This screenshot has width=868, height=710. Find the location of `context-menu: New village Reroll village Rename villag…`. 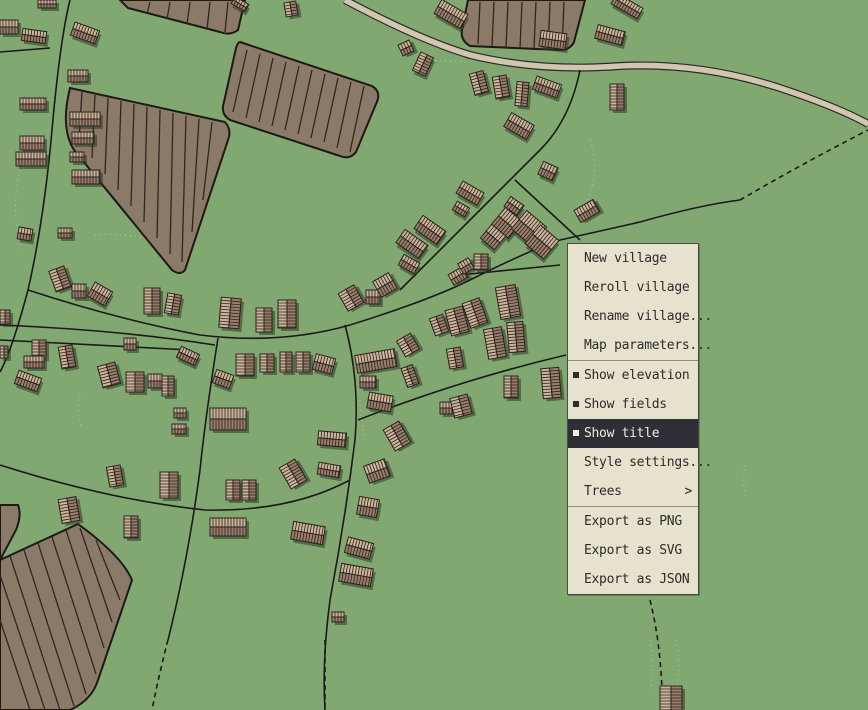

context-menu: New village Reroll village Rename villag… is located at coordinates (639, 419).